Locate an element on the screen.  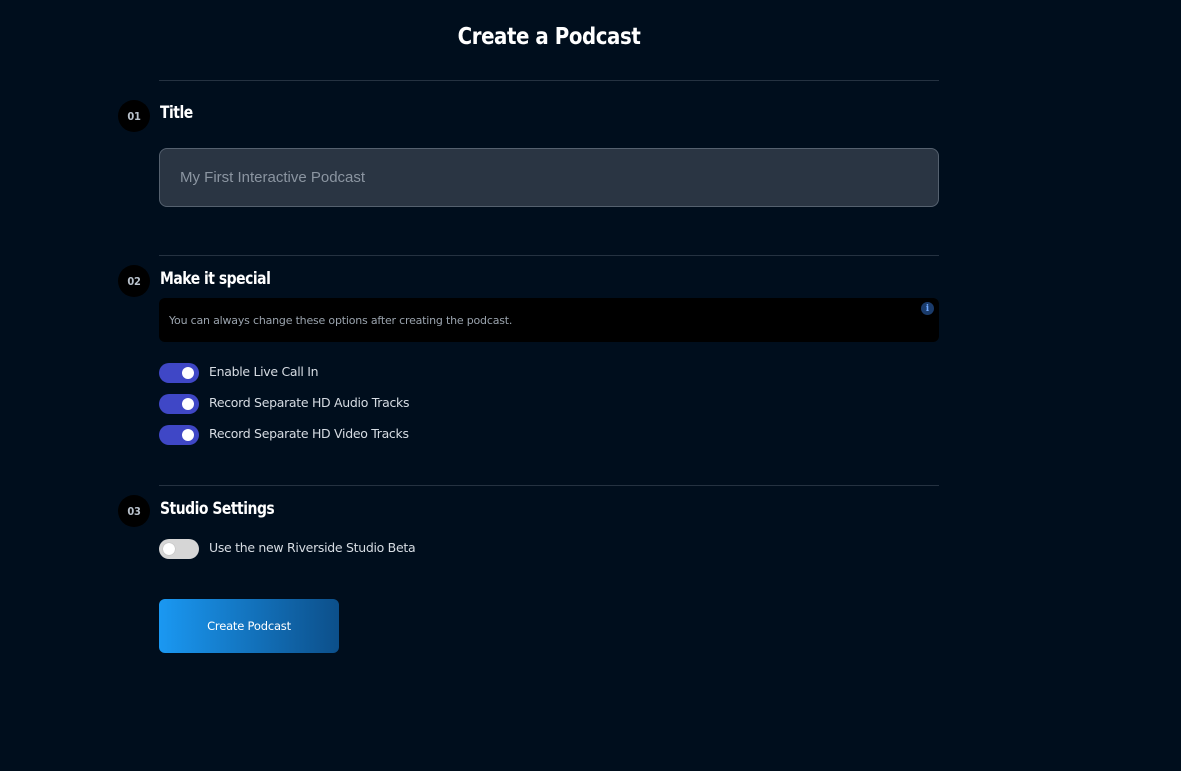
step-badge-02: 02 is located at coordinates (134, 281).